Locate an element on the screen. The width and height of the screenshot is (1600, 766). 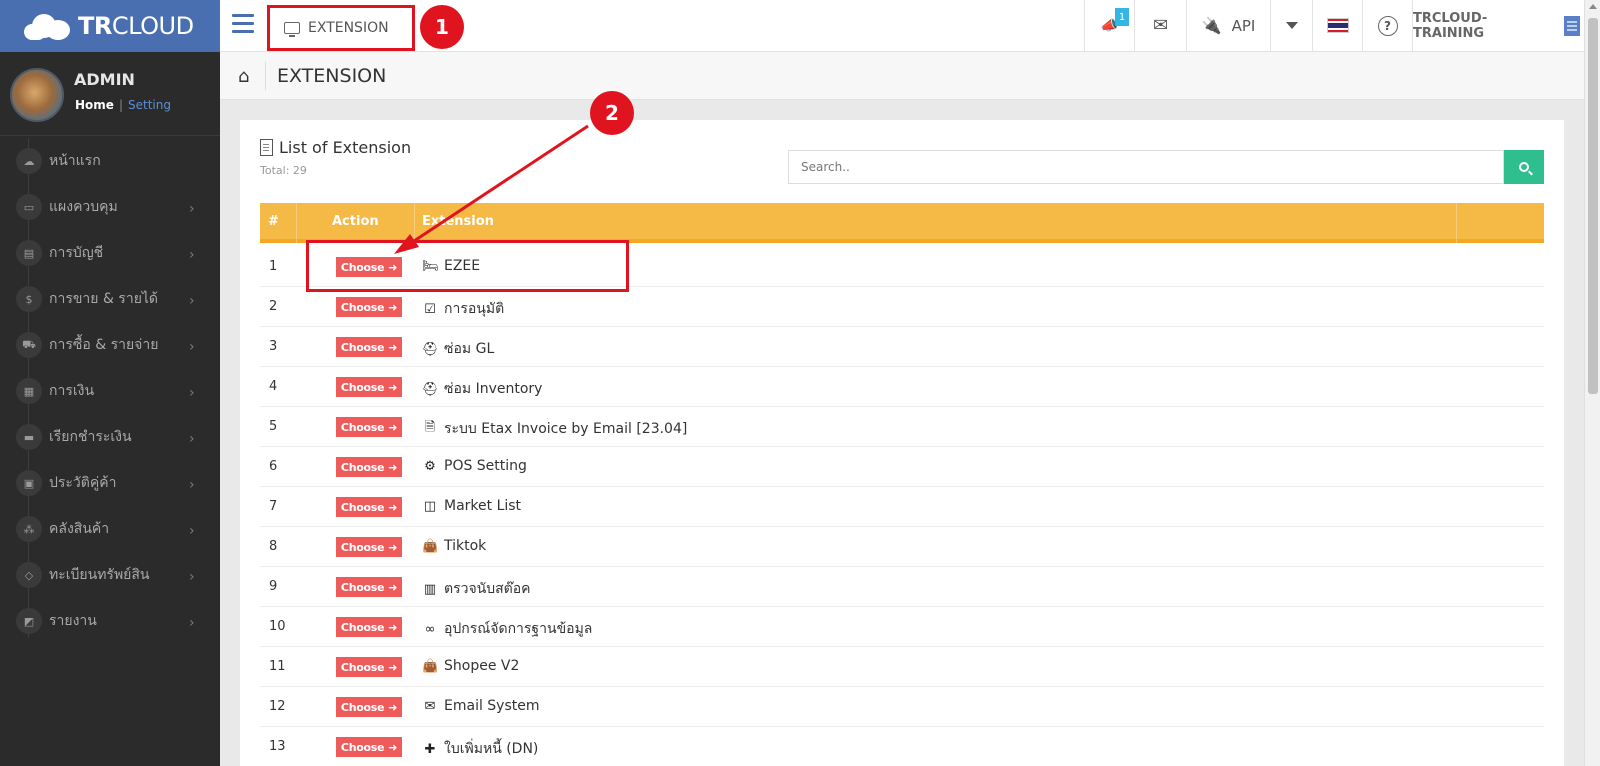
scroll-up-icon is located at coordinates (1593, 6).